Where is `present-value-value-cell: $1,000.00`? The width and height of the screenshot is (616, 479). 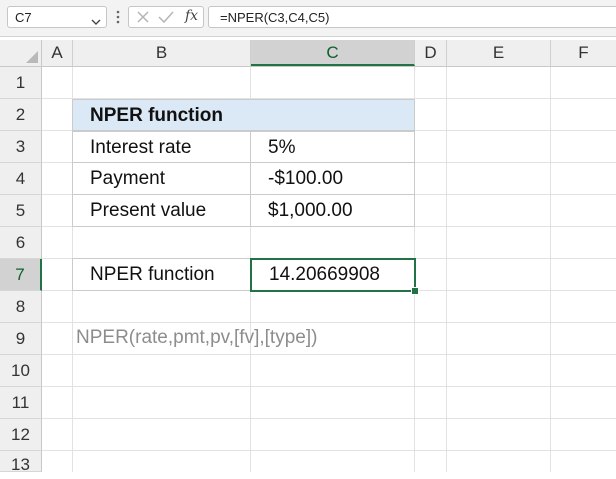 present-value-value-cell: $1,000.00 is located at coordinates (332, 210).